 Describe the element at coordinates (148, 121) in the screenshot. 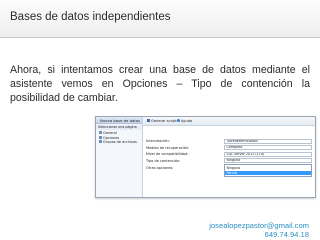

I see `script-icon` at that location.